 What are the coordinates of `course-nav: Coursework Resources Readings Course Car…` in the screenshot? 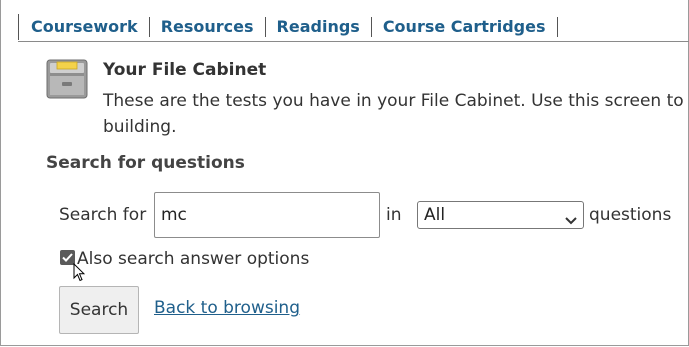 It's located at (288, 27).